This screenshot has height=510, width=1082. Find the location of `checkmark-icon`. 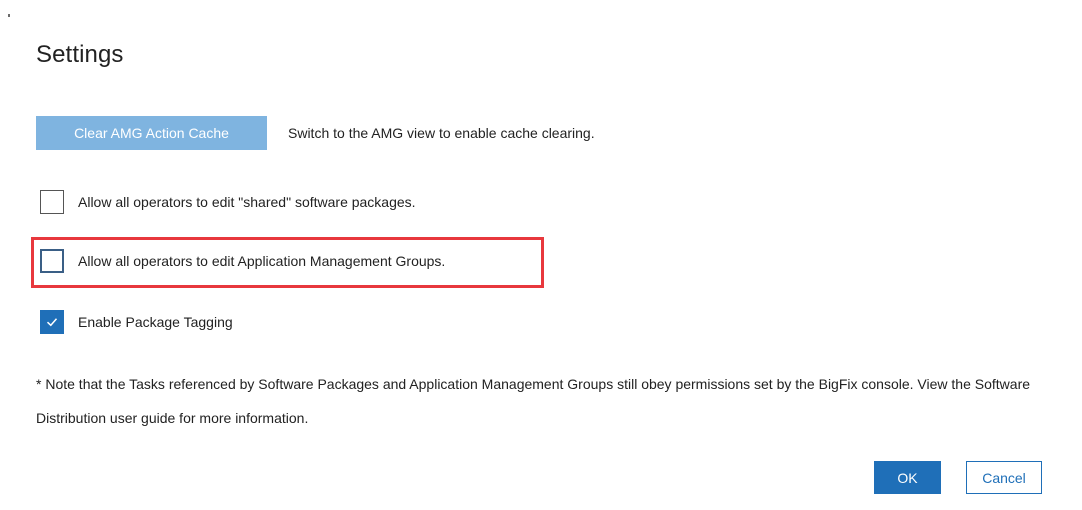

checkmark-icon is located at coordinates (52, 322).